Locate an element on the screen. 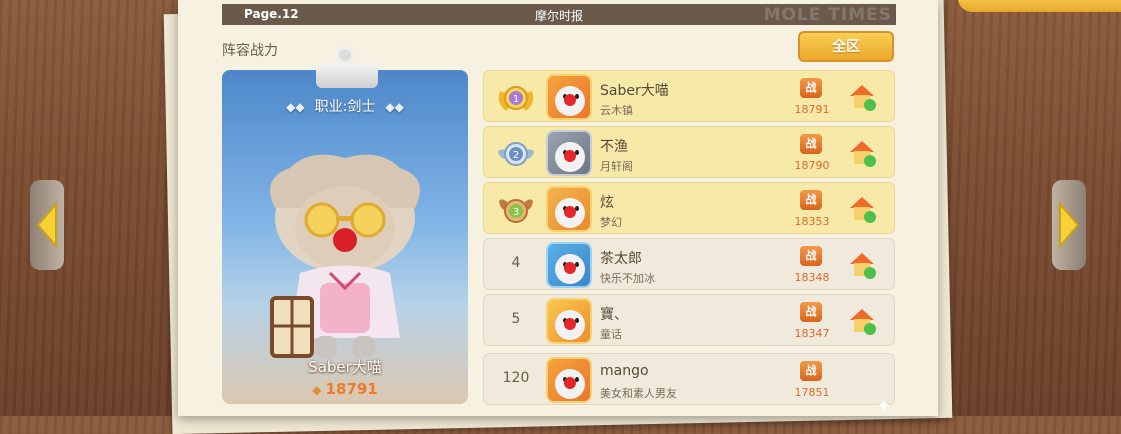  battle-power-value: 17851 is located at coordinates (812, 392).